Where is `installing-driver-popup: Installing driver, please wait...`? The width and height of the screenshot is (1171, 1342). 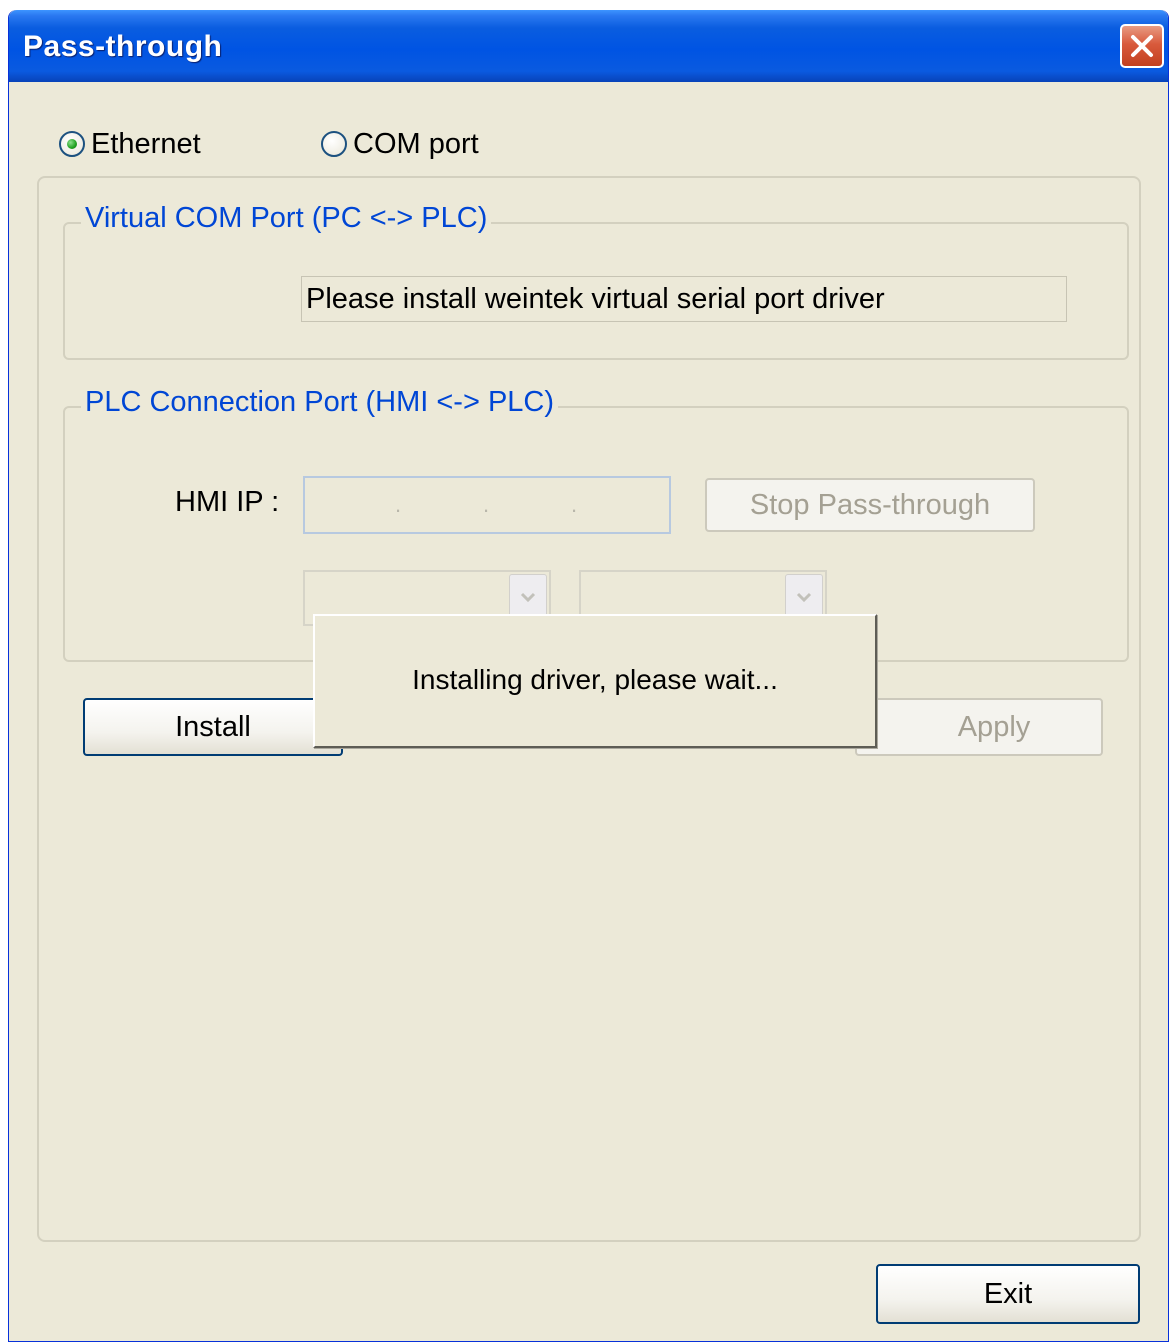 installing-driver-popup: Installing driver, please wait... is located at coordinates (595, 681).